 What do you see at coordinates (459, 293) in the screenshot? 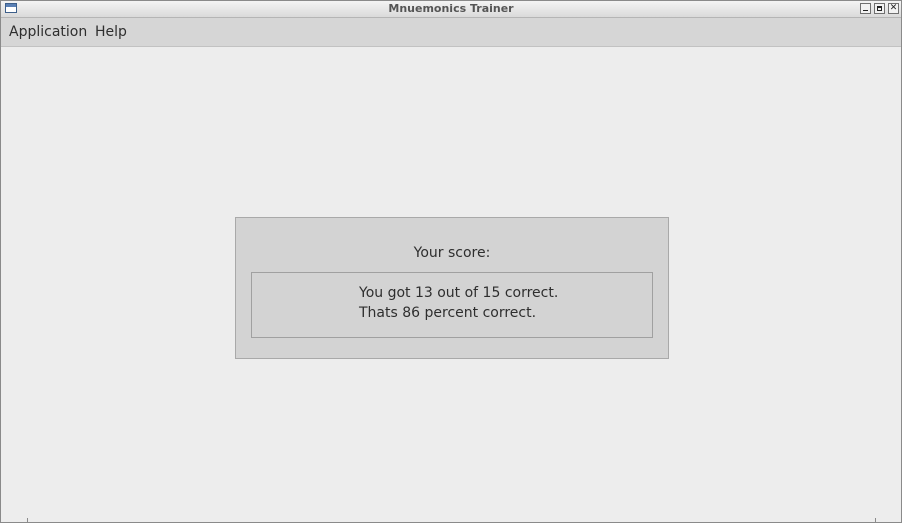
I see `score-correct-count: You got 13 out of 15 correct.` at bounding box center [459, 293].